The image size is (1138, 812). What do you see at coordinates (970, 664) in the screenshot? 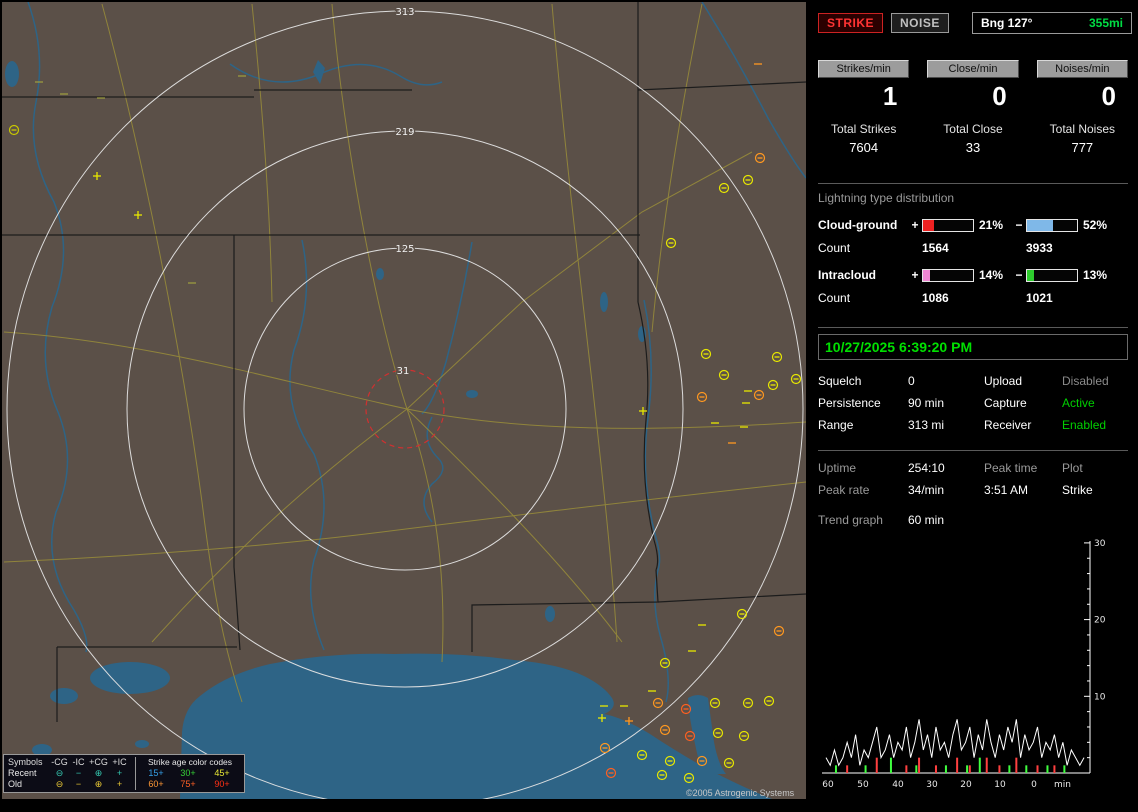
I see `trend-graph: 30 20 10 60 50 40 30 20 10 0 min` at bounding box center [970, 664].